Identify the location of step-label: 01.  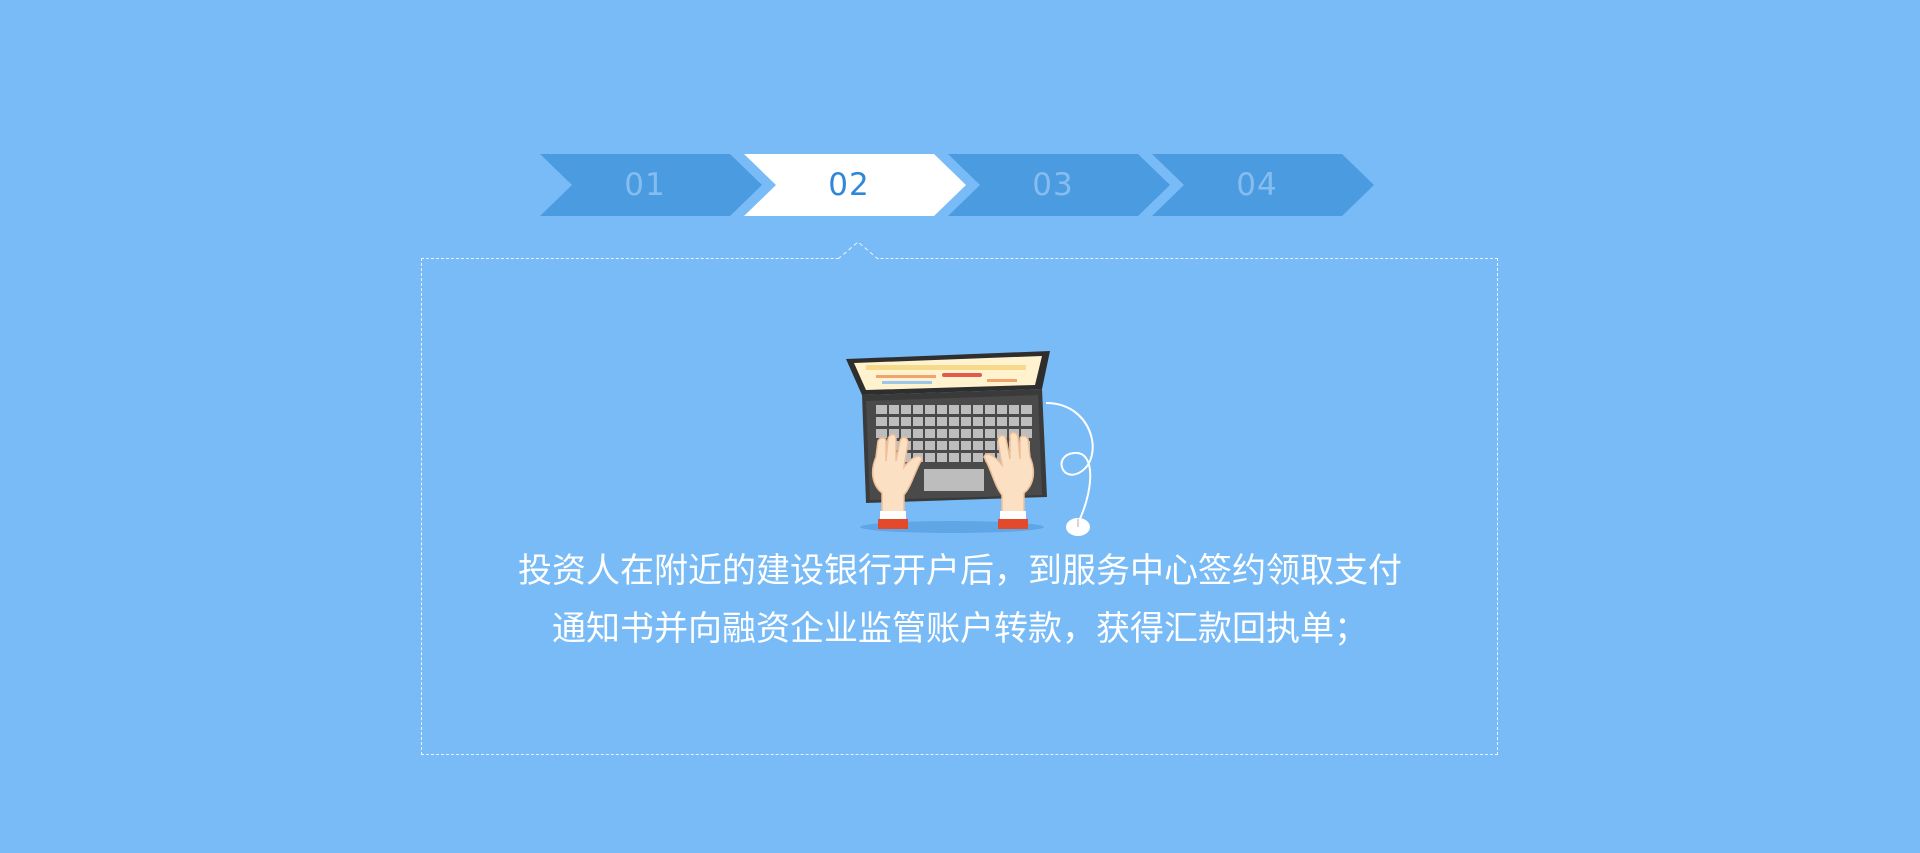
(645, 185).